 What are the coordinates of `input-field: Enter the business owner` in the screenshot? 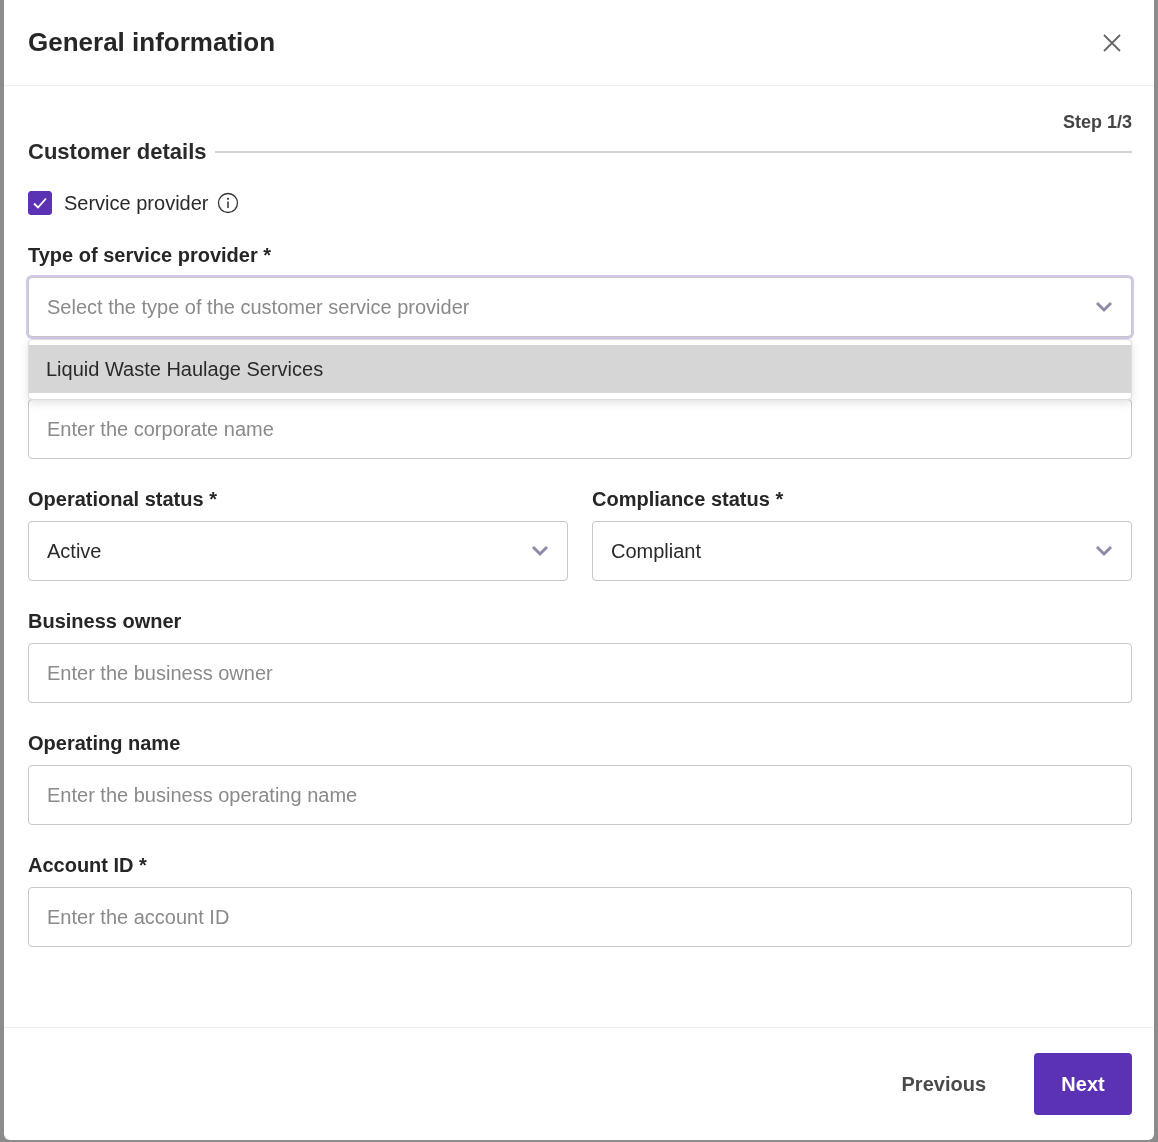 It's located at (580, 673).